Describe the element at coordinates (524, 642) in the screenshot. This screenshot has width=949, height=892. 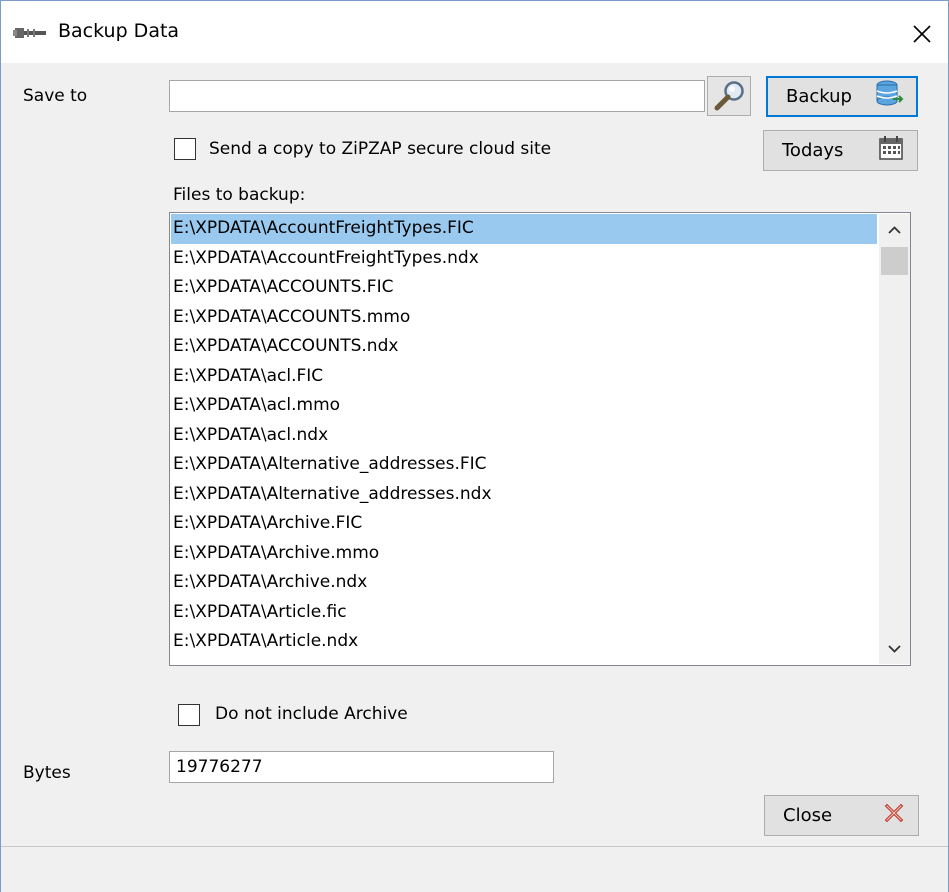
I see `list-item: E:\XPDATA\Article.ndx` at that location.